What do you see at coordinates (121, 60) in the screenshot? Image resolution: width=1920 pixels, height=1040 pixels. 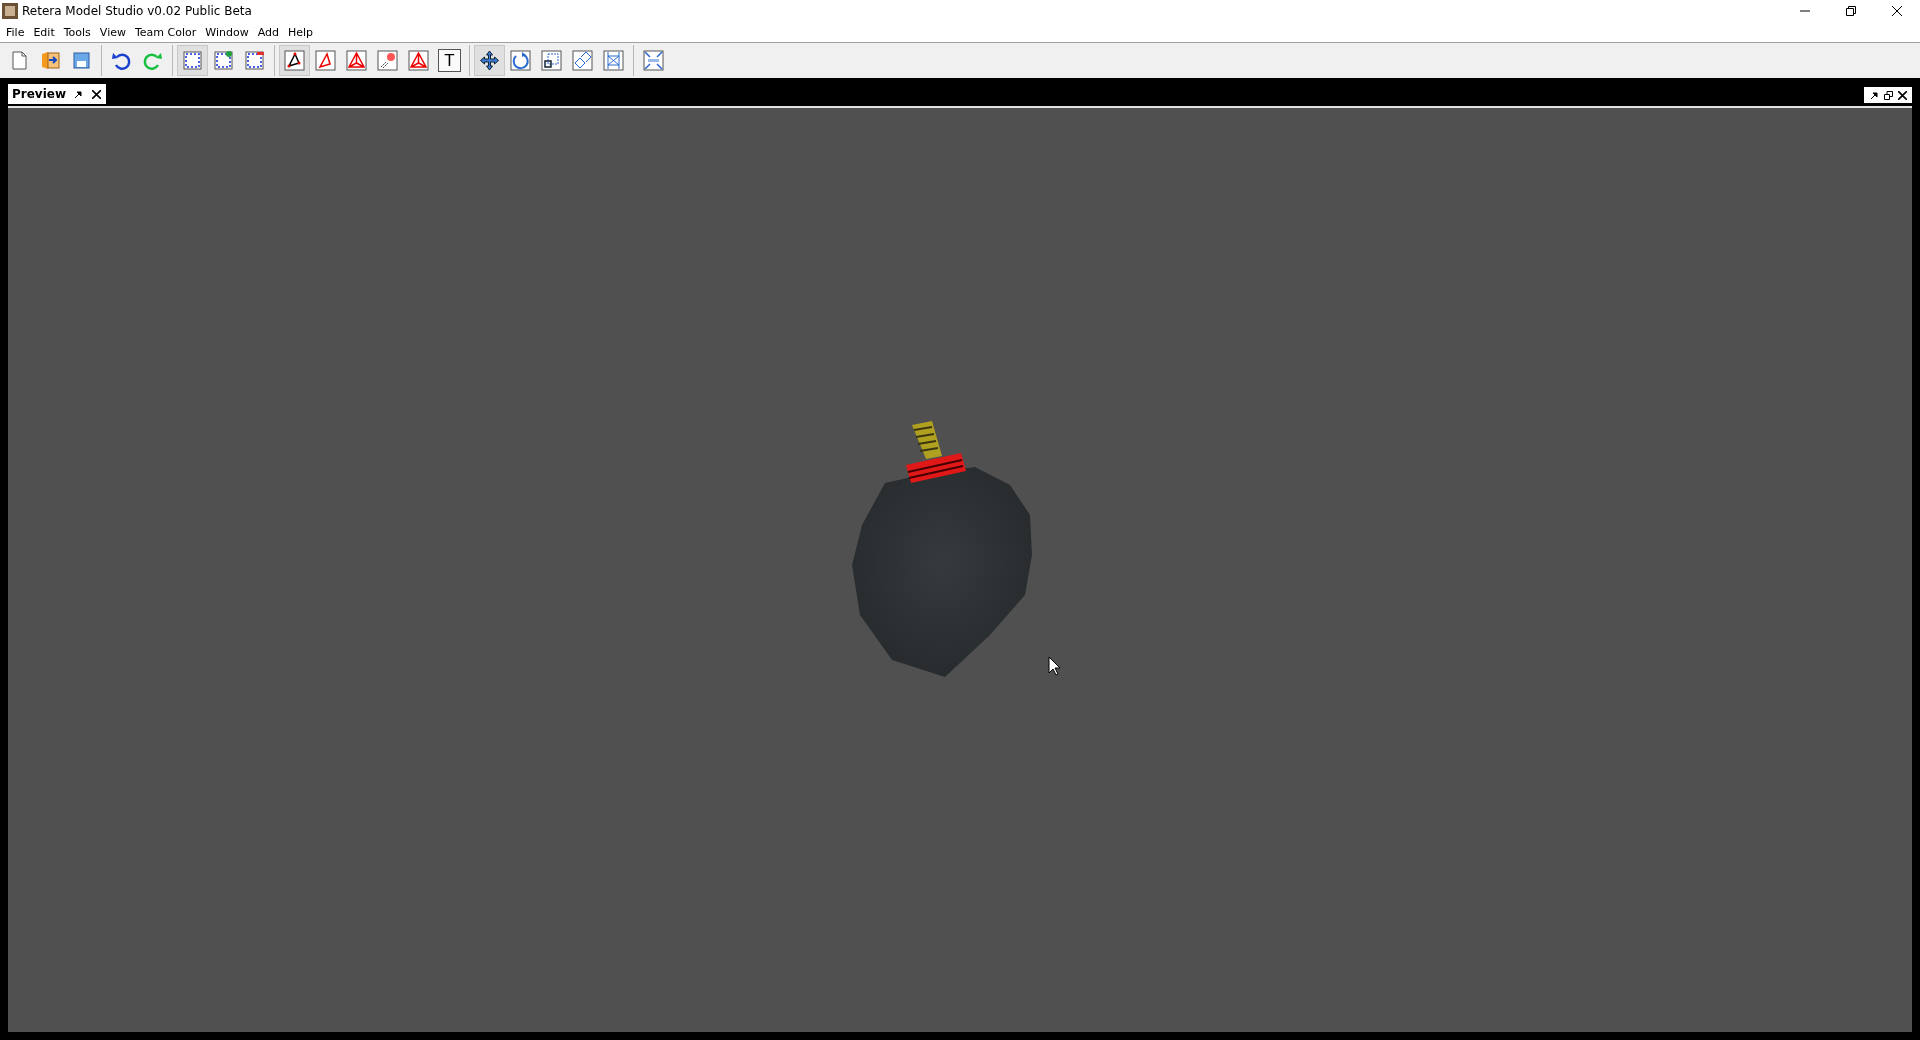 I see `undo-icon` at bounding box center [121, 60].